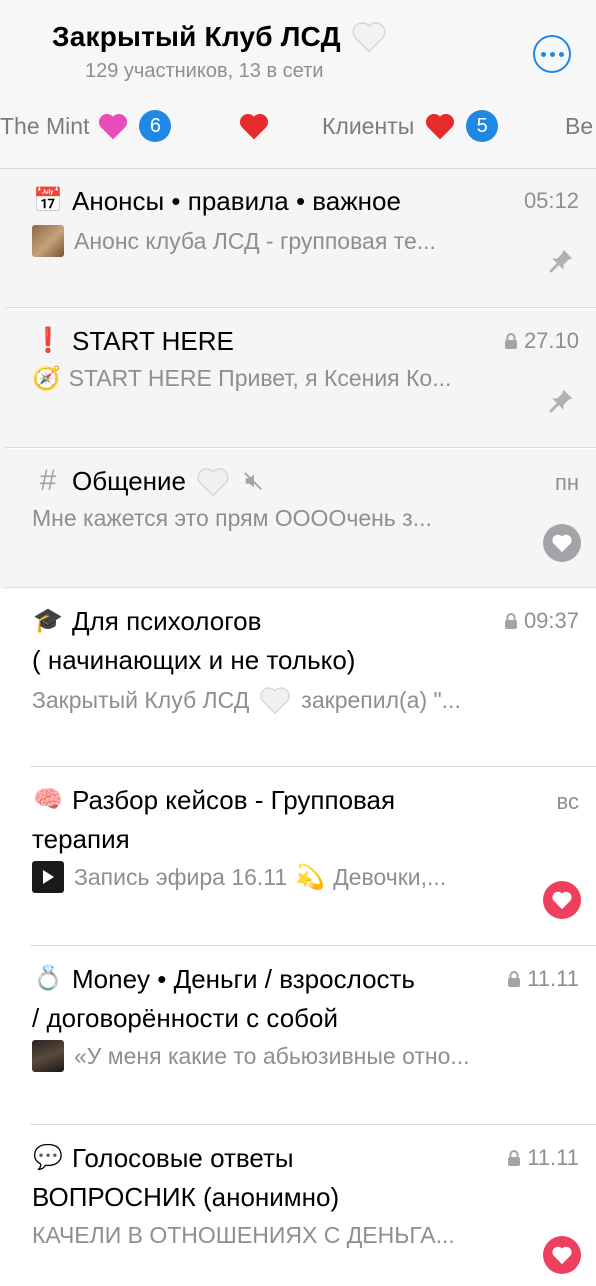  I want to click on topic-title: Разбор кейсов - Групповая, so click(234, 800).